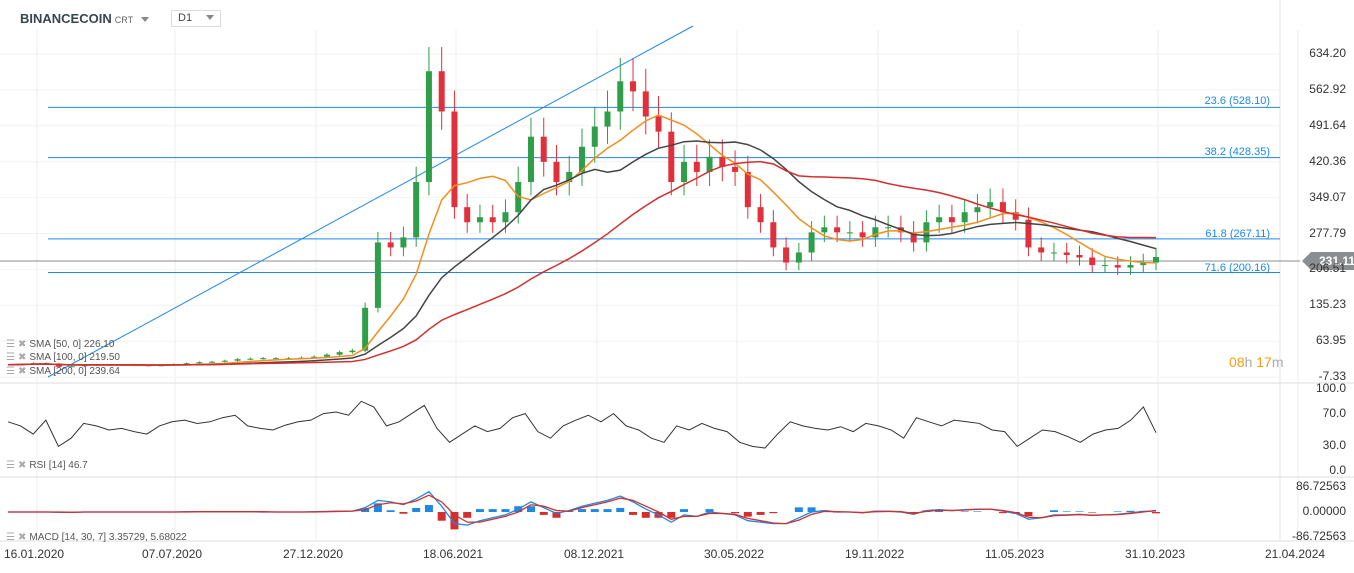 Image resolution: width=1354 pixels, height=573 pixels. Describe the element at coordinates (1327, 160) in the screenshot. I see `price-axis-label: 420.36` at that location.